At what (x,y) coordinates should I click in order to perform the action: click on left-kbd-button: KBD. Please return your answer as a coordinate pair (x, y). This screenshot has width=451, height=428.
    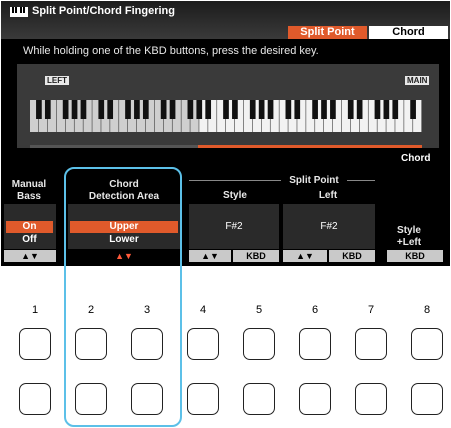
    Looking at the image, I should click on (352, 256).